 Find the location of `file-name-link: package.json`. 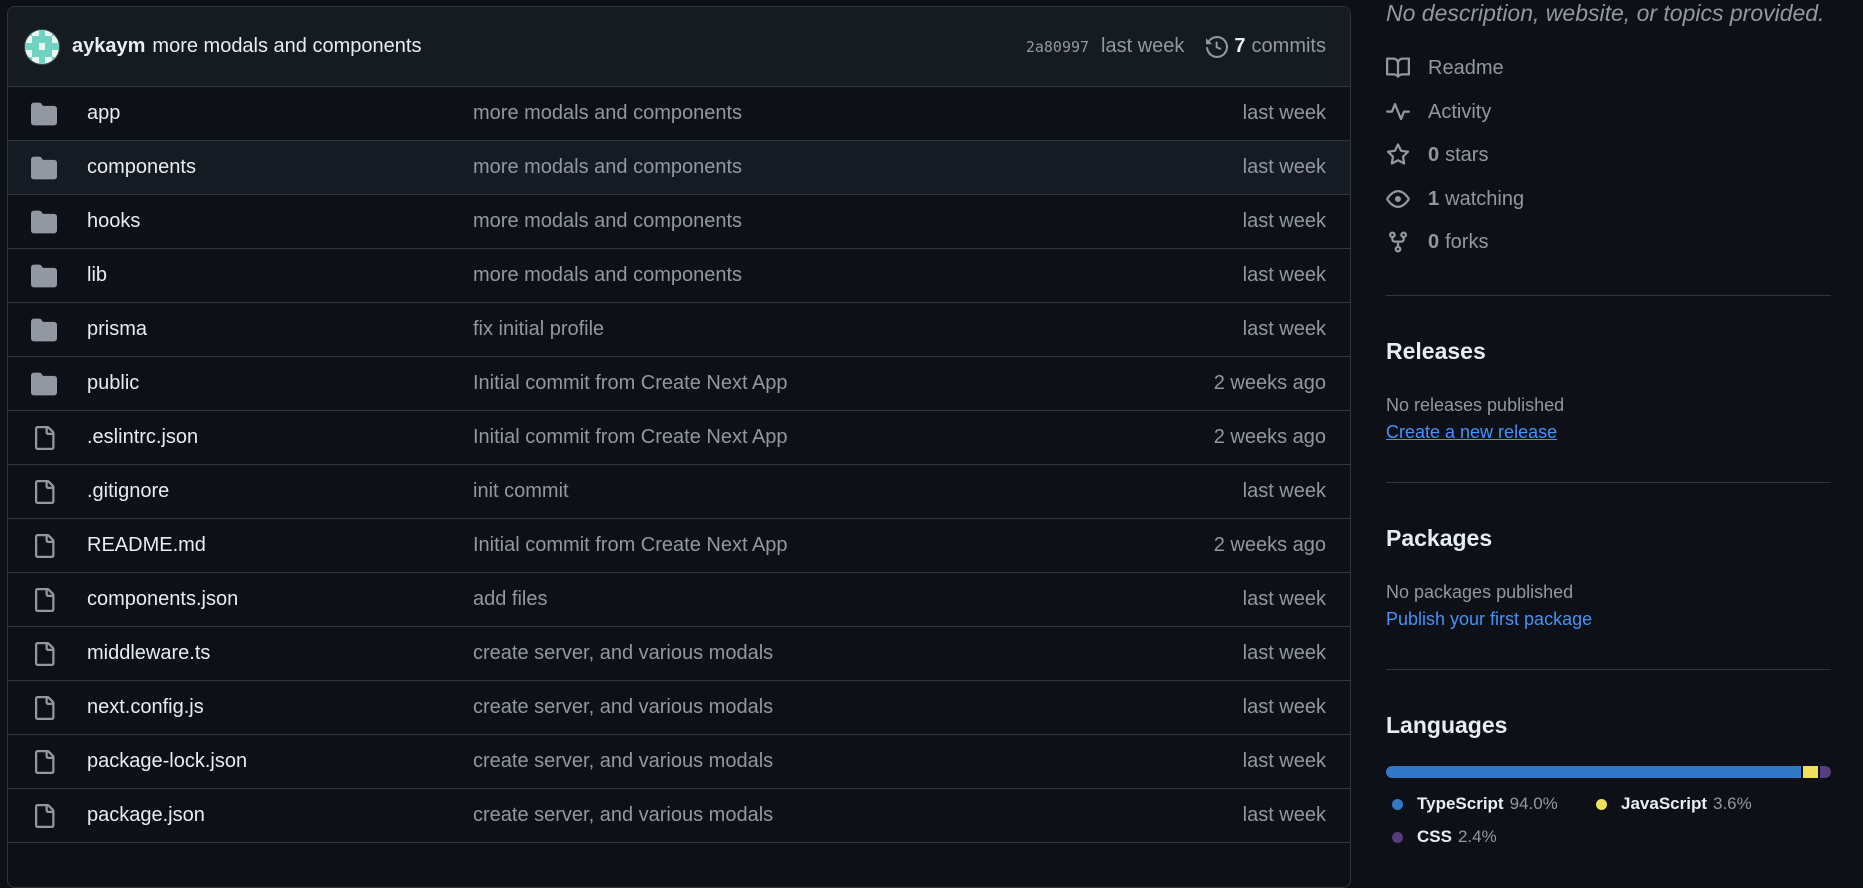

file-name-link: package.json is located at coordinates (146, 815).